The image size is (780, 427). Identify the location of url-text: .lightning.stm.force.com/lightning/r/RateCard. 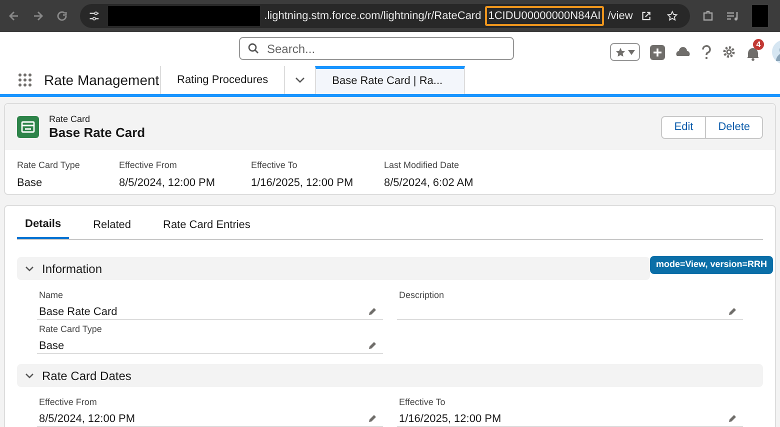
(373, 16).